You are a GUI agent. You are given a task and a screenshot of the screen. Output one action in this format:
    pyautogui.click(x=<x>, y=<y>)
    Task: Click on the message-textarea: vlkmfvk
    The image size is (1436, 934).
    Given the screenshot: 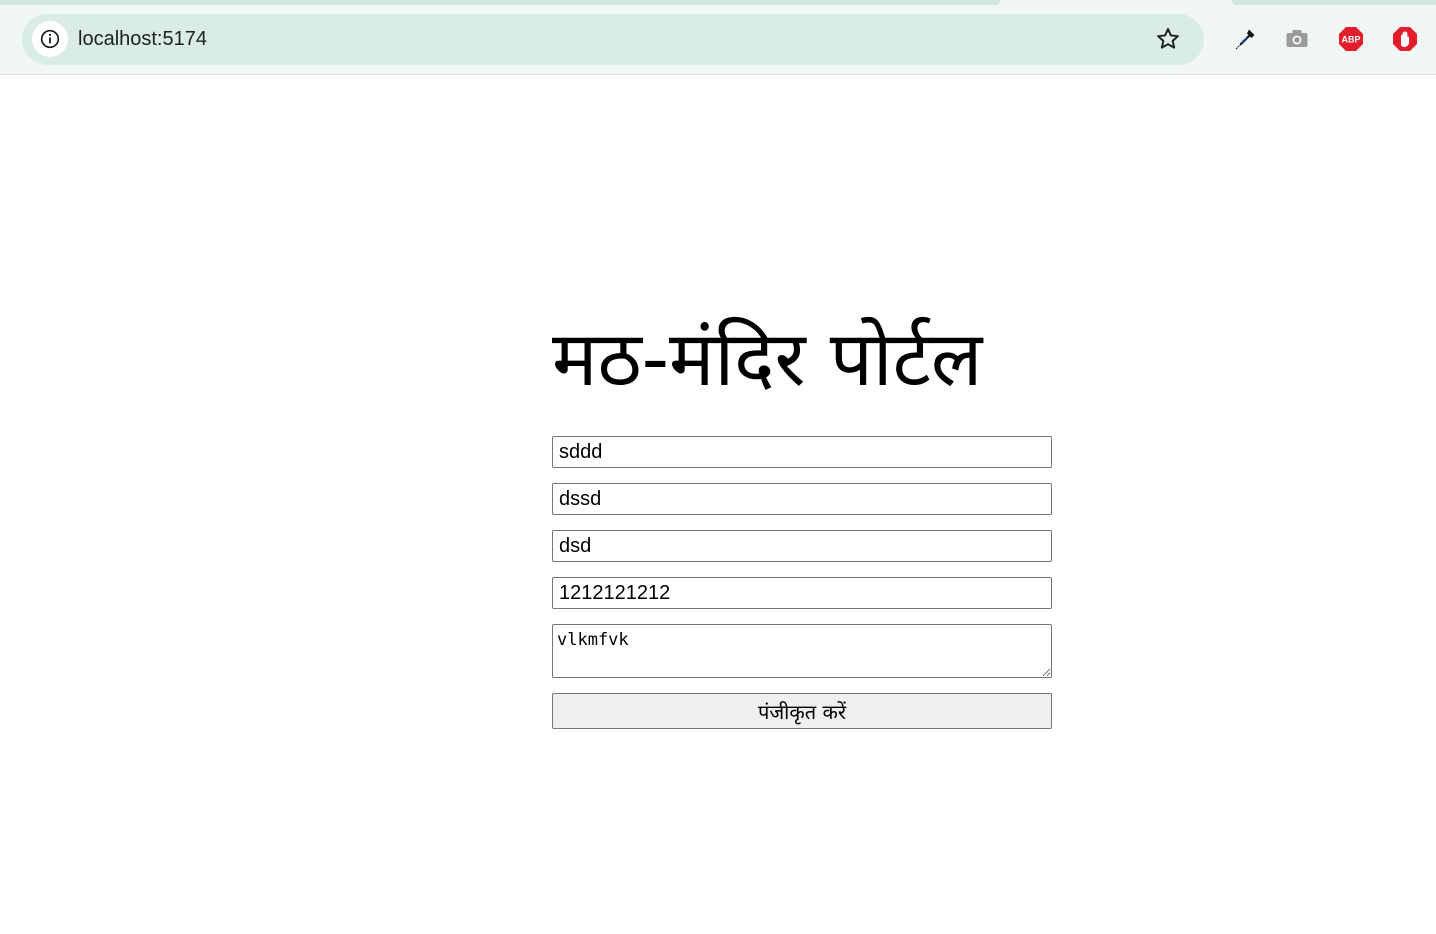 What is the action you would take?
    pyautogui.click(x=802, y=651)
    